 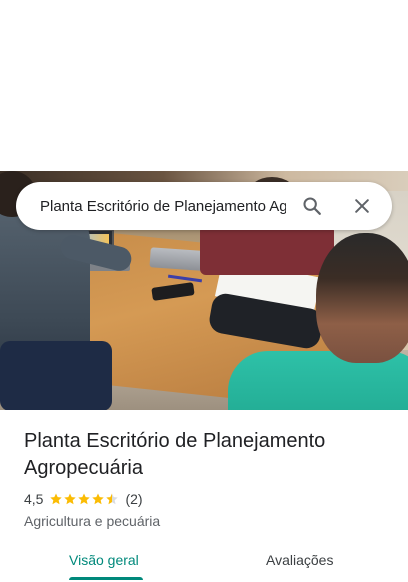 What do you see at coordinates (104, 560) in the screenshot?
I see `tab-overview: Visão geral` at bounding box center [104, 560].